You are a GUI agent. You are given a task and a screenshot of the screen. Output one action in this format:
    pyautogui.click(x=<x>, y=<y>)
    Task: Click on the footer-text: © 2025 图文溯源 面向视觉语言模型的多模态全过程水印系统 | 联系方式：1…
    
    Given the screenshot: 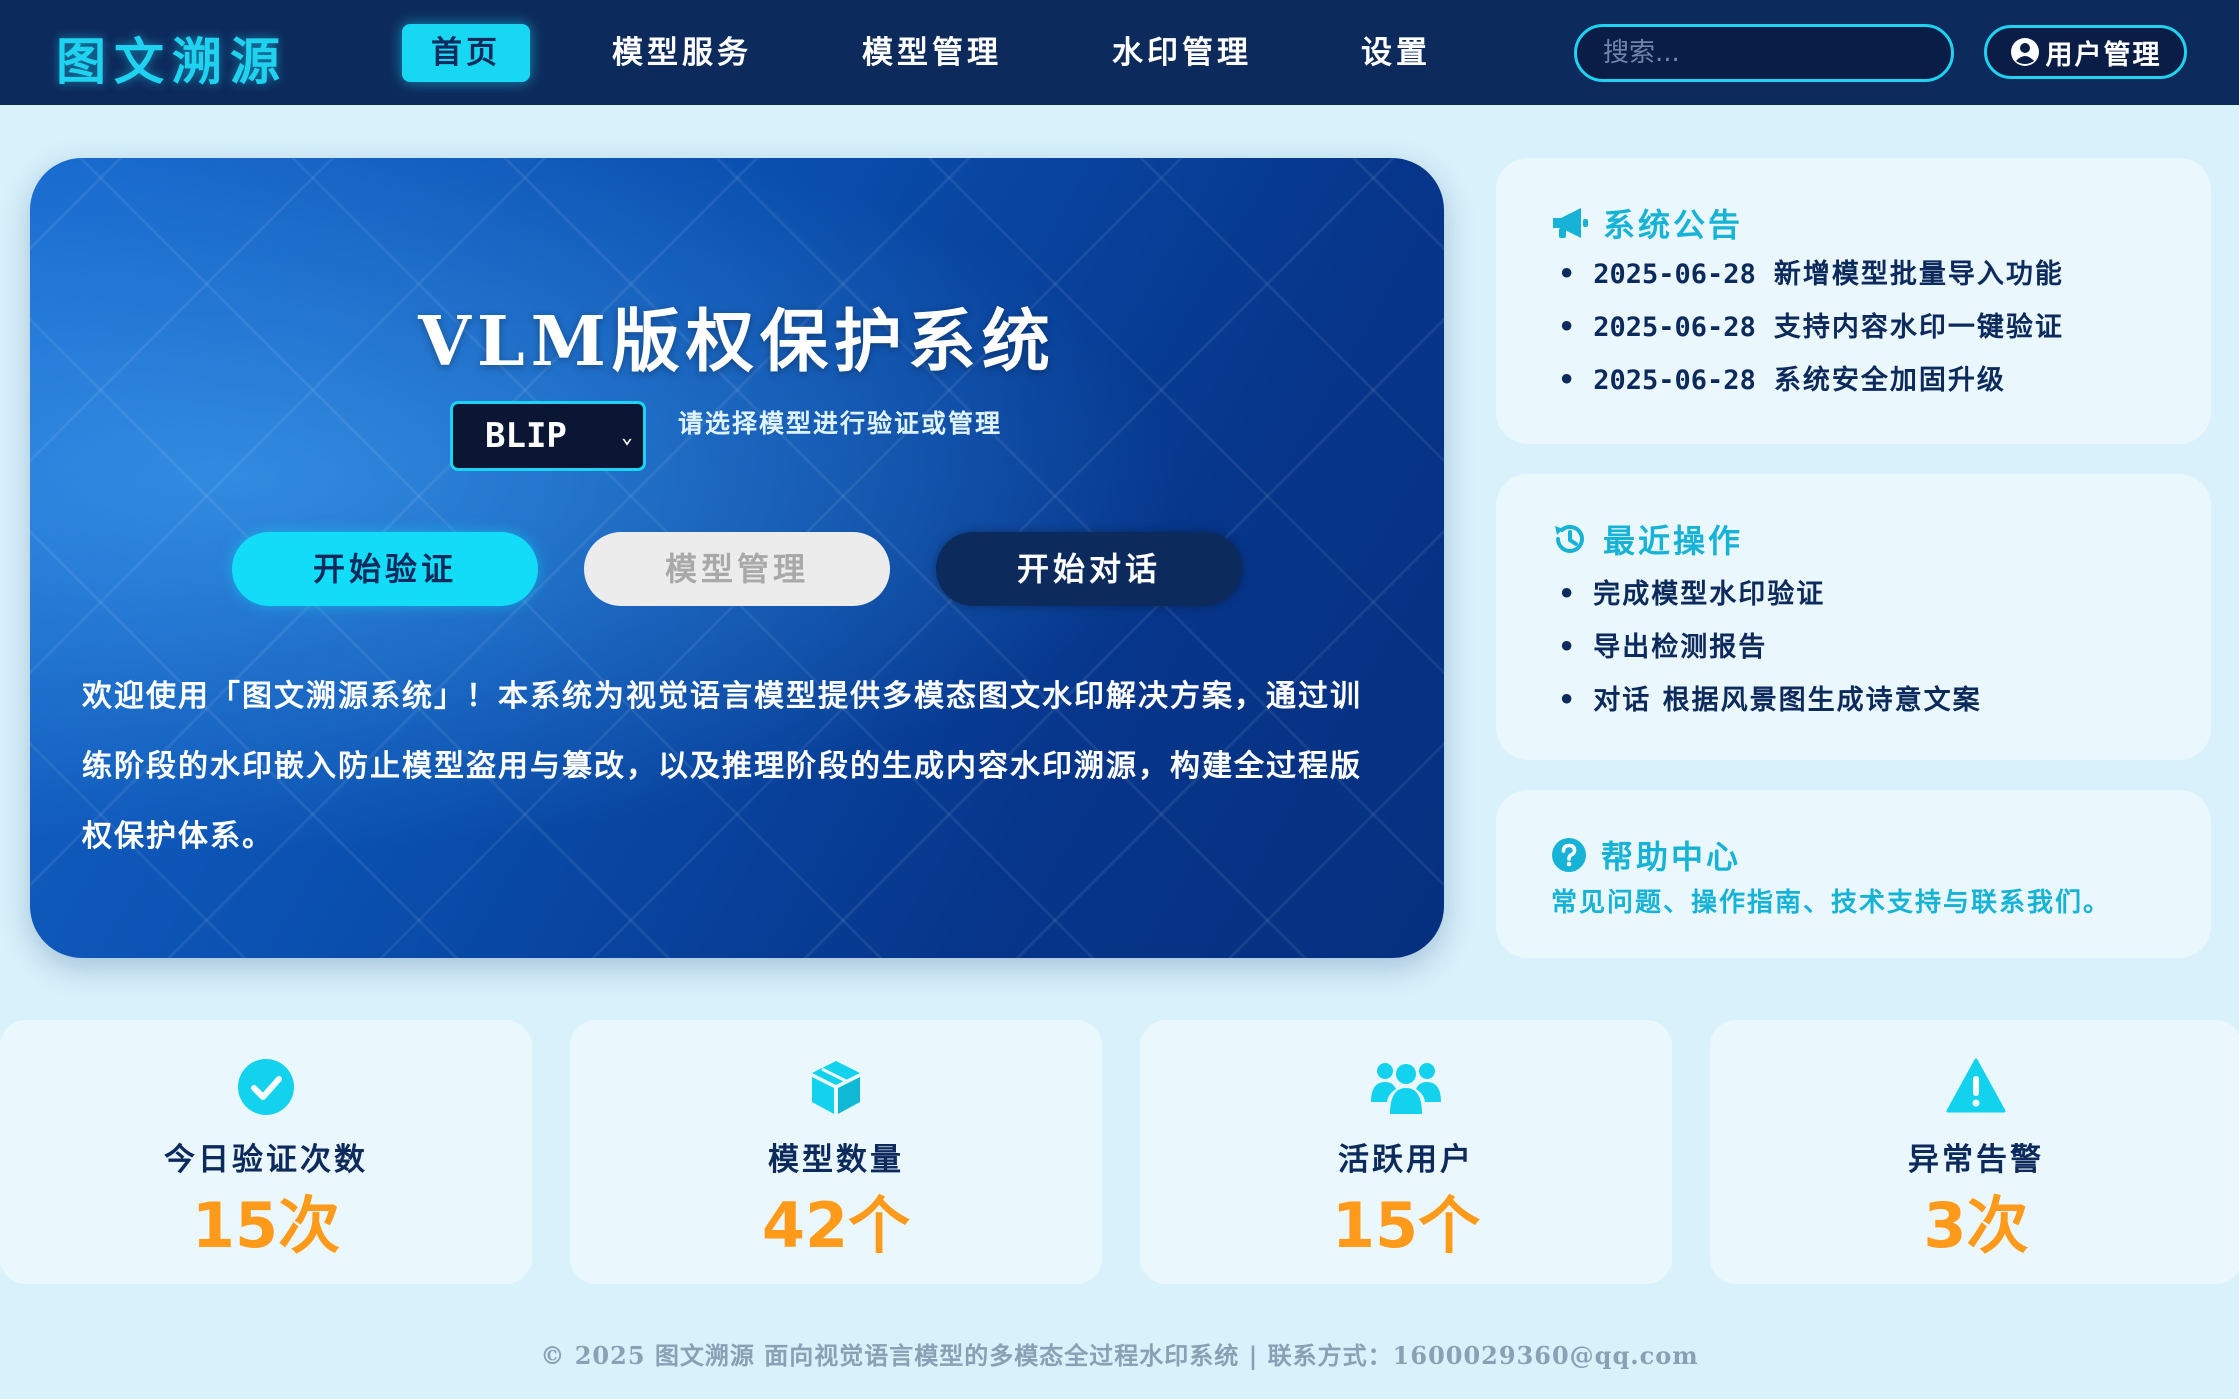 What is the action you would take?
    pyautogui.click(x=1119, y=1355)
    